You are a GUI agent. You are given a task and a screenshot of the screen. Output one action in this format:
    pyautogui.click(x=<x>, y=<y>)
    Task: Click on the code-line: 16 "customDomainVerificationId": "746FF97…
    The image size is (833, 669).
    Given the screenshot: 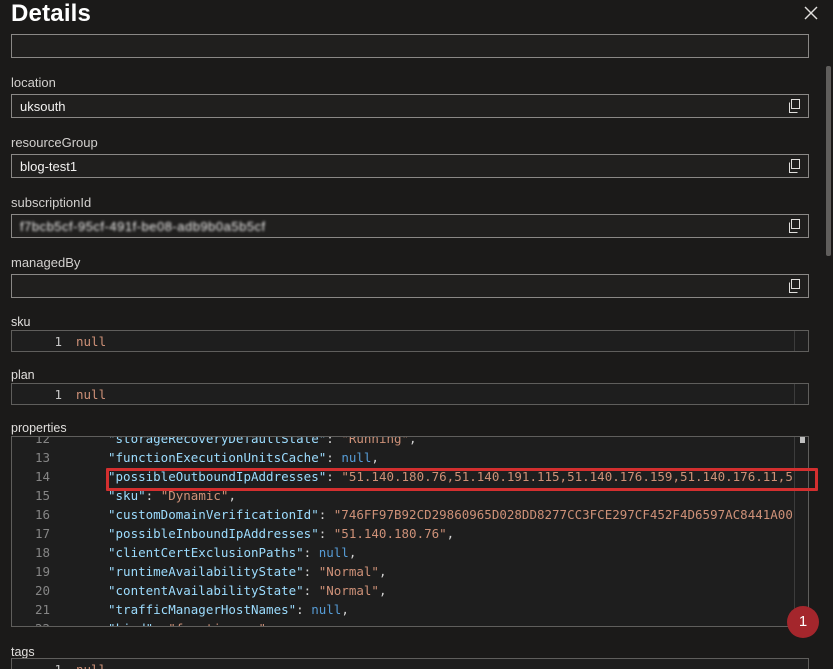 What is the action you would take?
    pyautogui.click(x=410, y=516)
    